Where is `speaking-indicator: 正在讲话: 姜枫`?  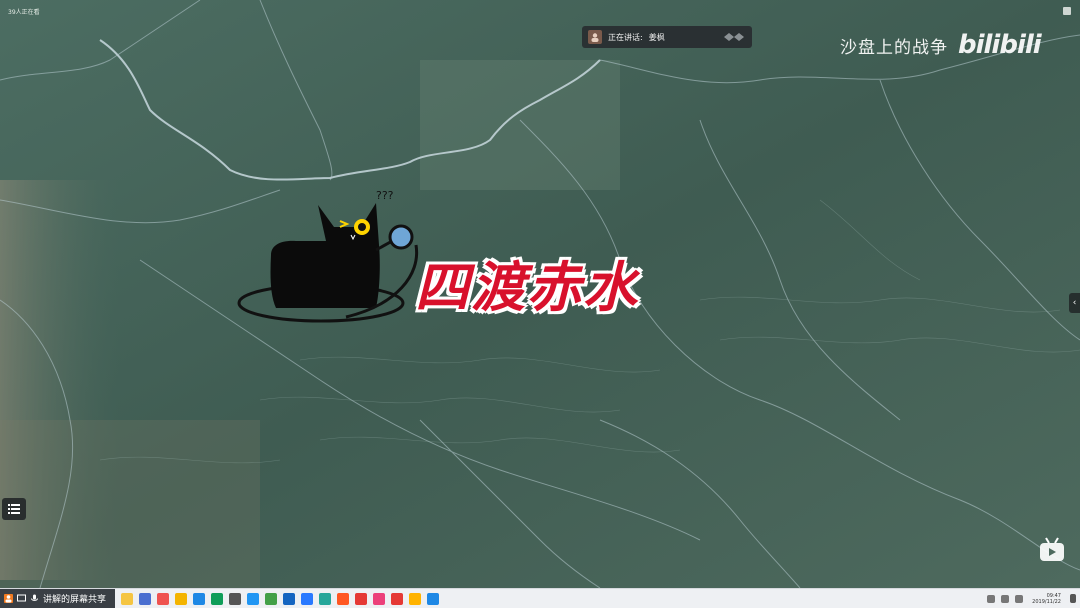
speaking-indicator: 正在讲话: 姜枫 is located at coordinates (667, 37).